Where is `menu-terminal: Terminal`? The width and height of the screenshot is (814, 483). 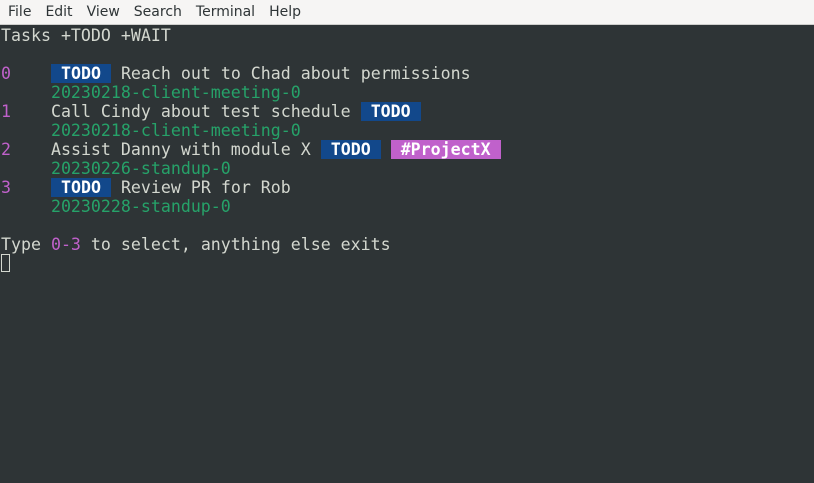 menu-terminal: Terminal is located at coordinates (225, 12).